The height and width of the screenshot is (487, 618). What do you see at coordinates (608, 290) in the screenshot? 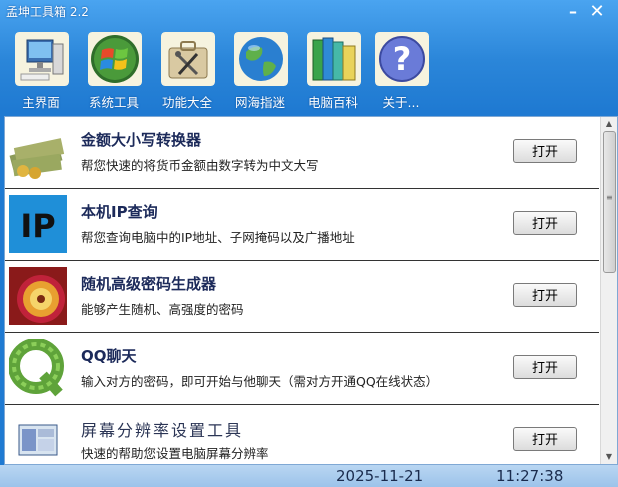
I see `vertical-scrollbar: ▲ ≡ ▼` at bounding box center [608, 290].